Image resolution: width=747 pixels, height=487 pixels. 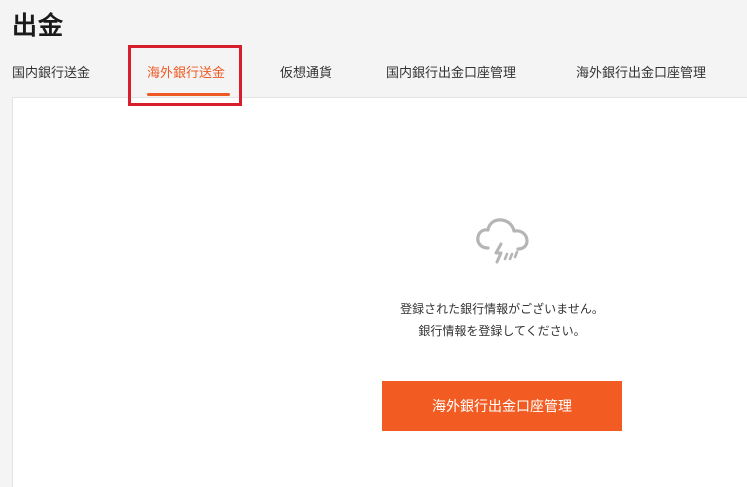 I want to click on empty-message-line-2: 銀行情報を登録してください。, so click(x=502, y=331).